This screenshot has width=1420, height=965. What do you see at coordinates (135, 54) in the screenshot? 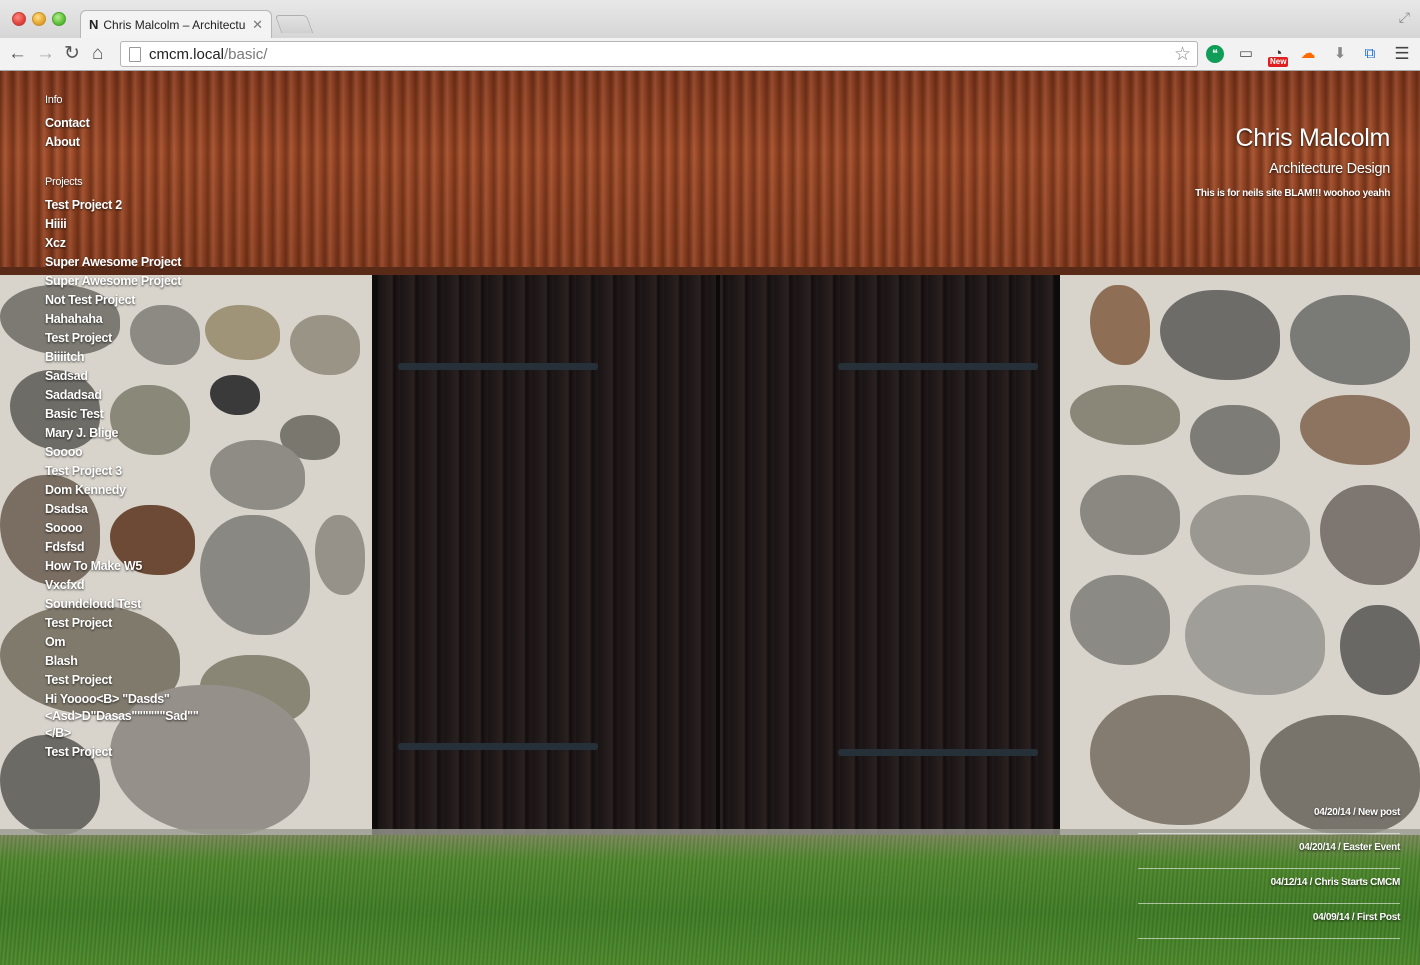
I see `page-icon` at bounding box center [135, 54].